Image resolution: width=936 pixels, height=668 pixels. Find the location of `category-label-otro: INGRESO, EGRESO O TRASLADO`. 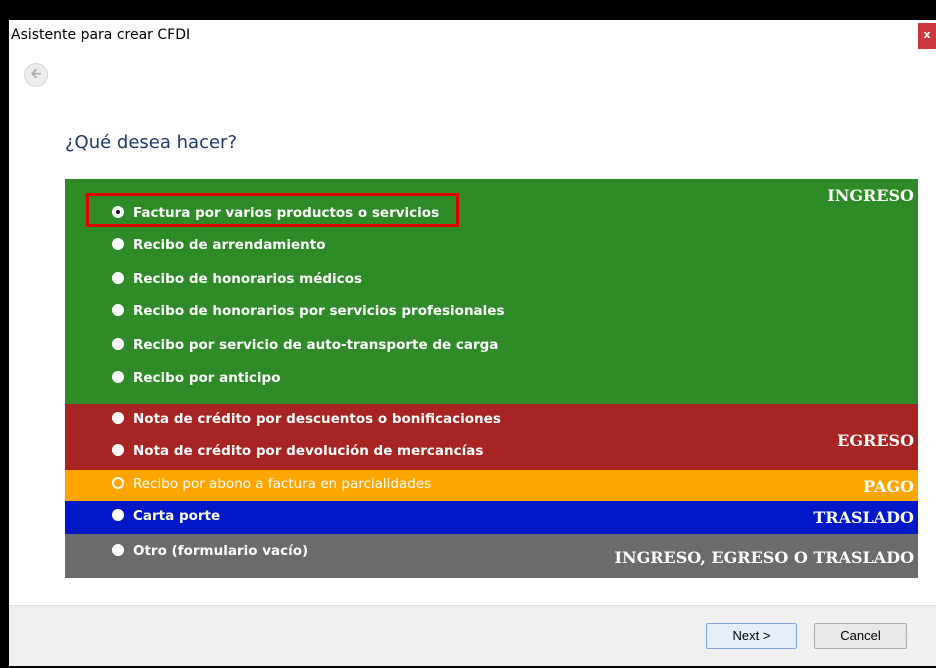

category-label-otro: INGRESO, EGRESO O TRASLADO is located at coordinates (764, 557).